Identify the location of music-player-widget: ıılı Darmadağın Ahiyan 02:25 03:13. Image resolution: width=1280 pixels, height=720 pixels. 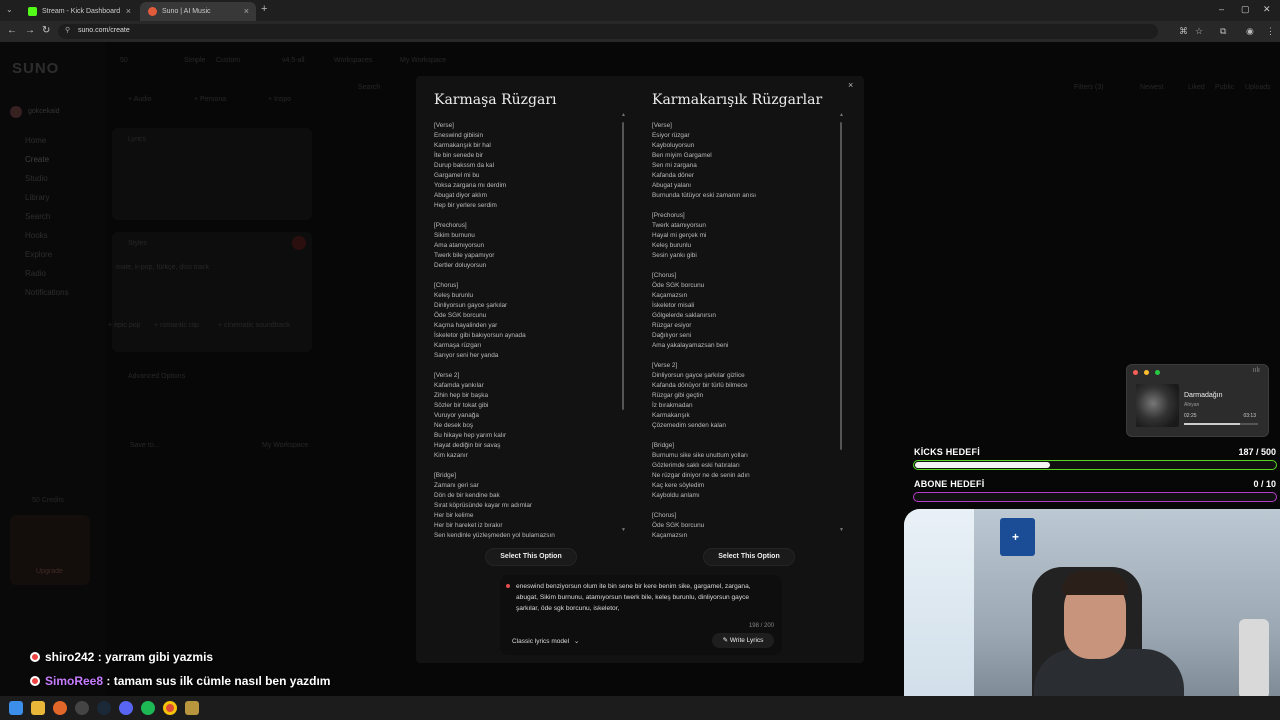
(1197, 400).